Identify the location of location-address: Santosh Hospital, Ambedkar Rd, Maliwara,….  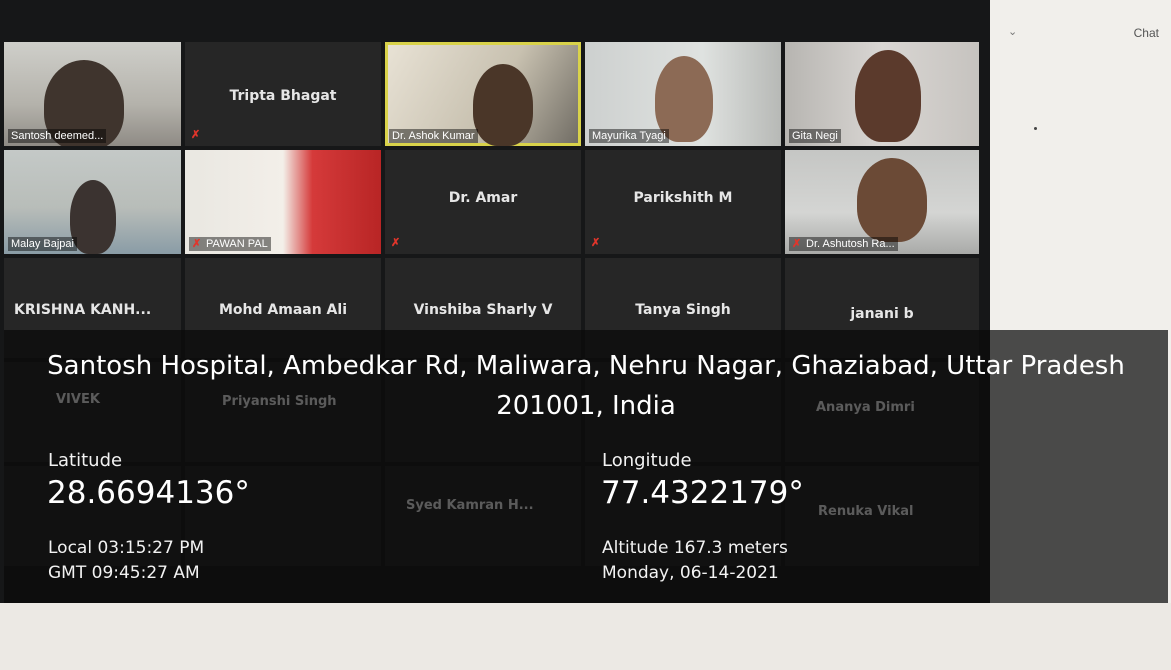
(586, 386).